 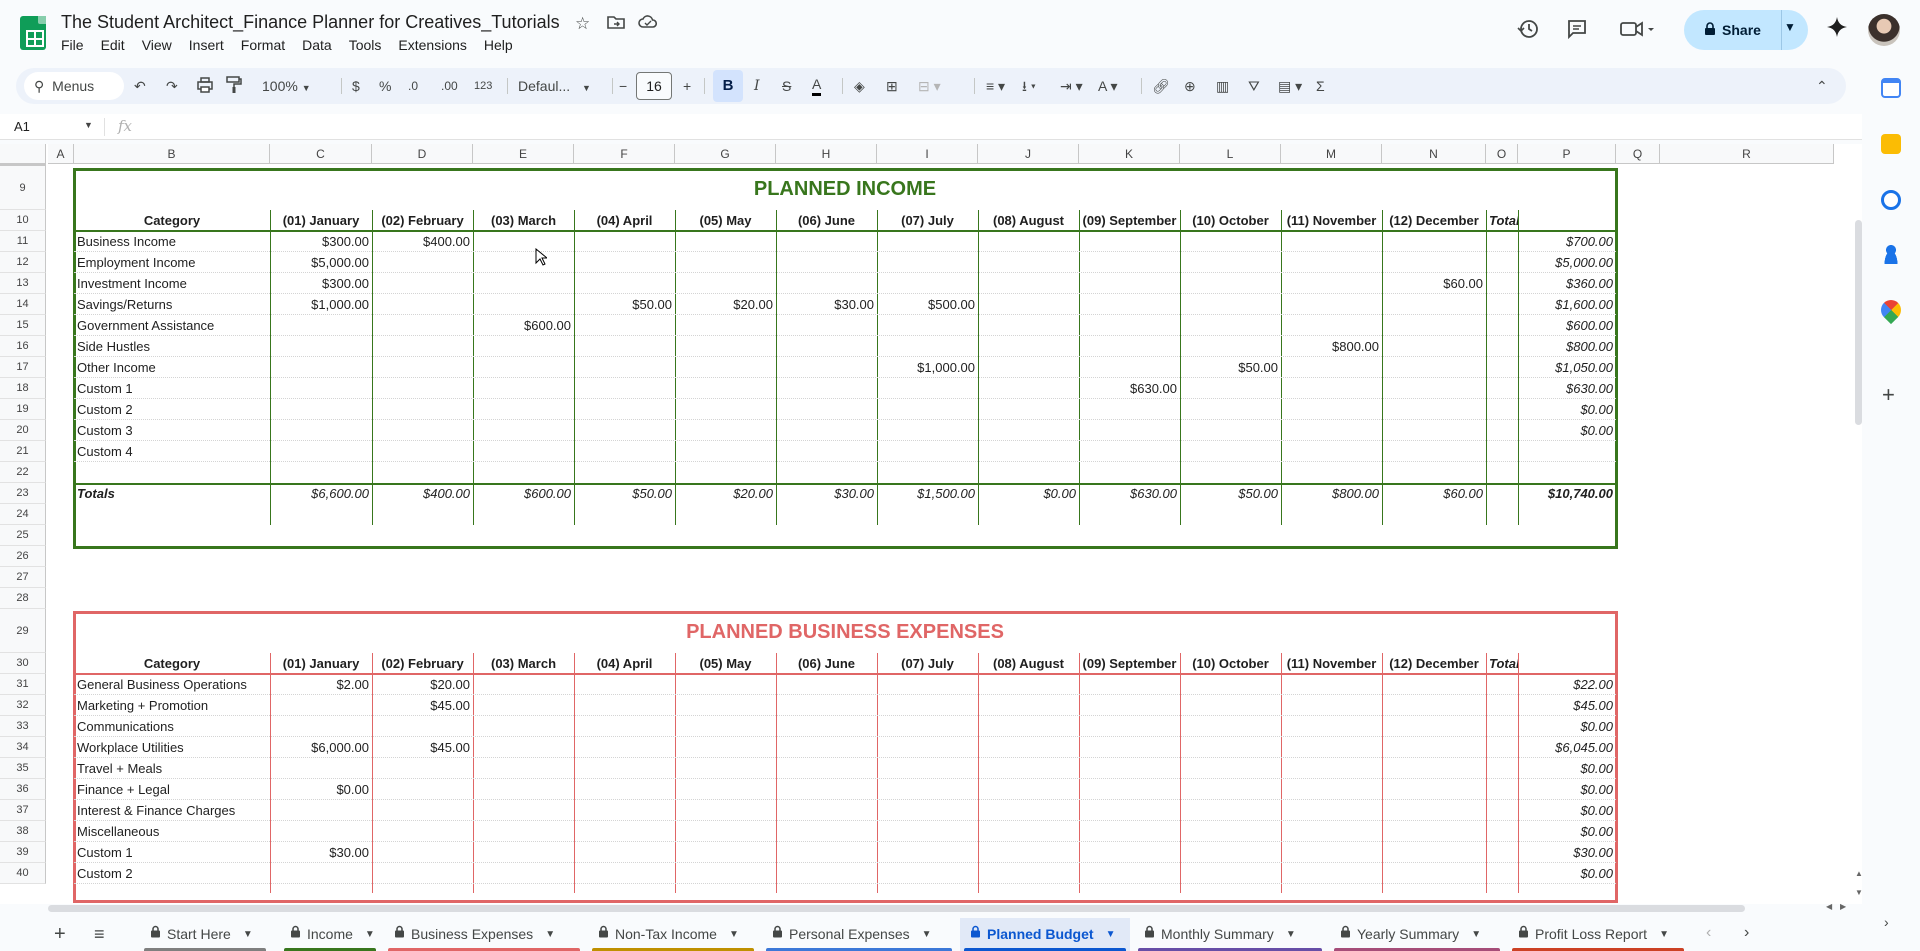 I want to click on move-folder-icon, so click(x=616, y=24).